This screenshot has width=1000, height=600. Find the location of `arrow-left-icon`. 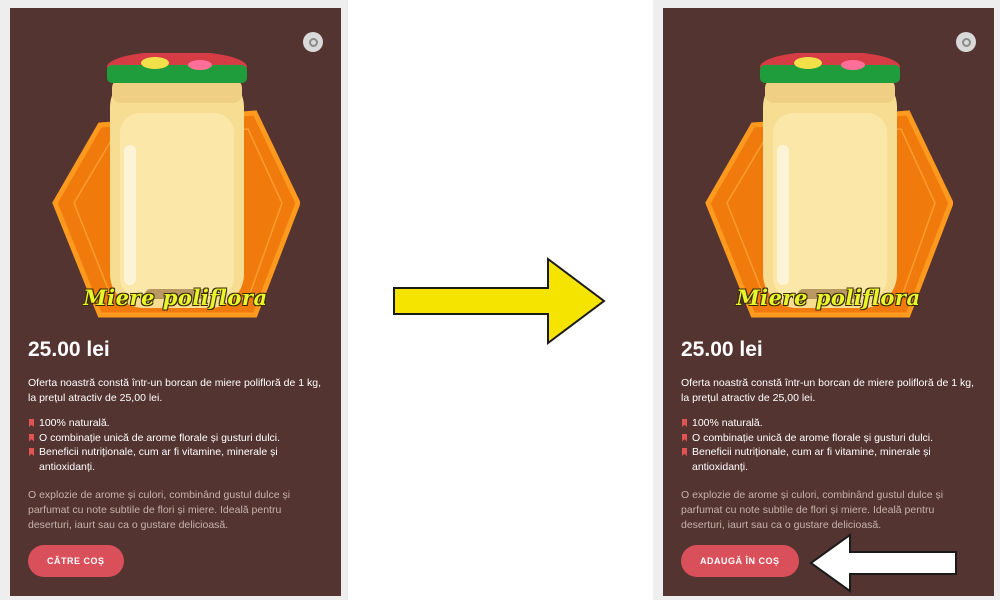

arrow-left-icon is located at coordinates (883, 563).